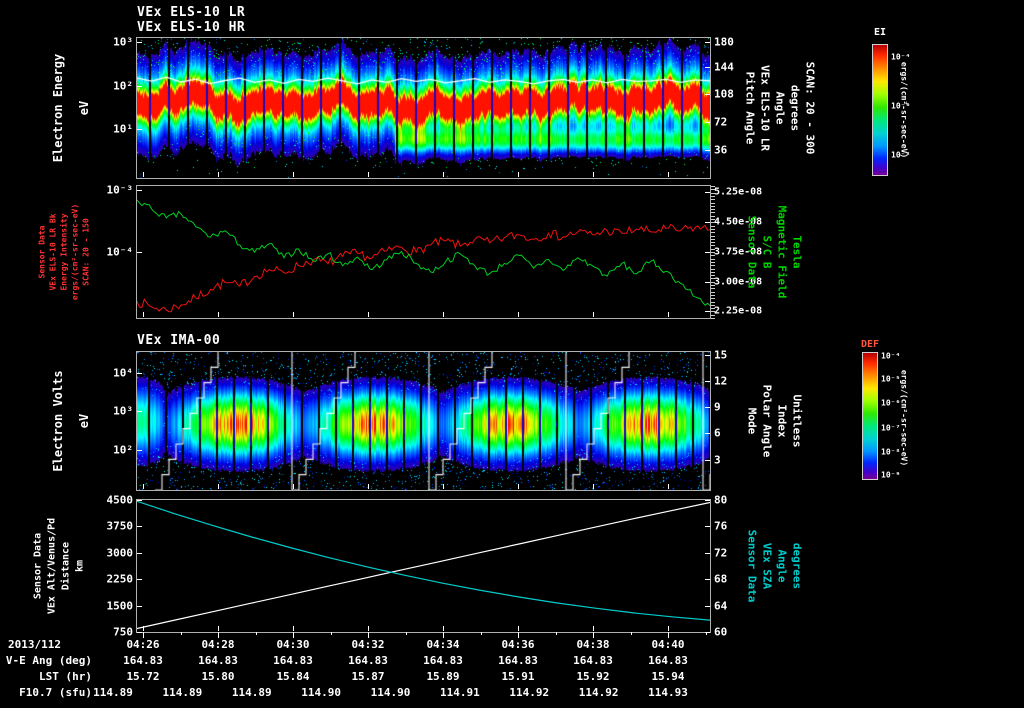  What do you see at coordinates (738, 311) in the screenshot?
I see `axis-tick-label: 2.25e-08` at bounding box center [738, 311].